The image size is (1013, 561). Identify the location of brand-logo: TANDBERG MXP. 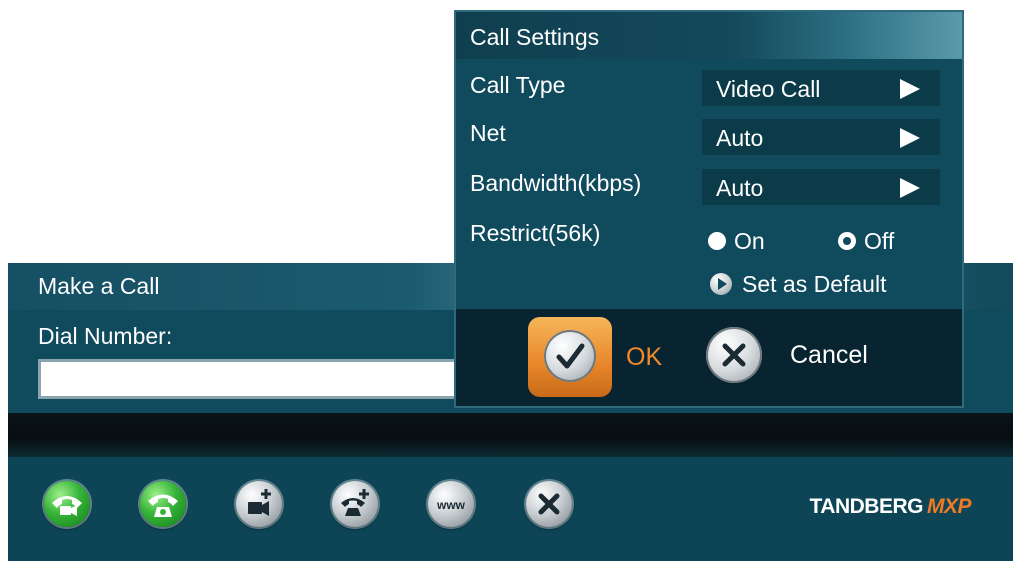
(890, 507).